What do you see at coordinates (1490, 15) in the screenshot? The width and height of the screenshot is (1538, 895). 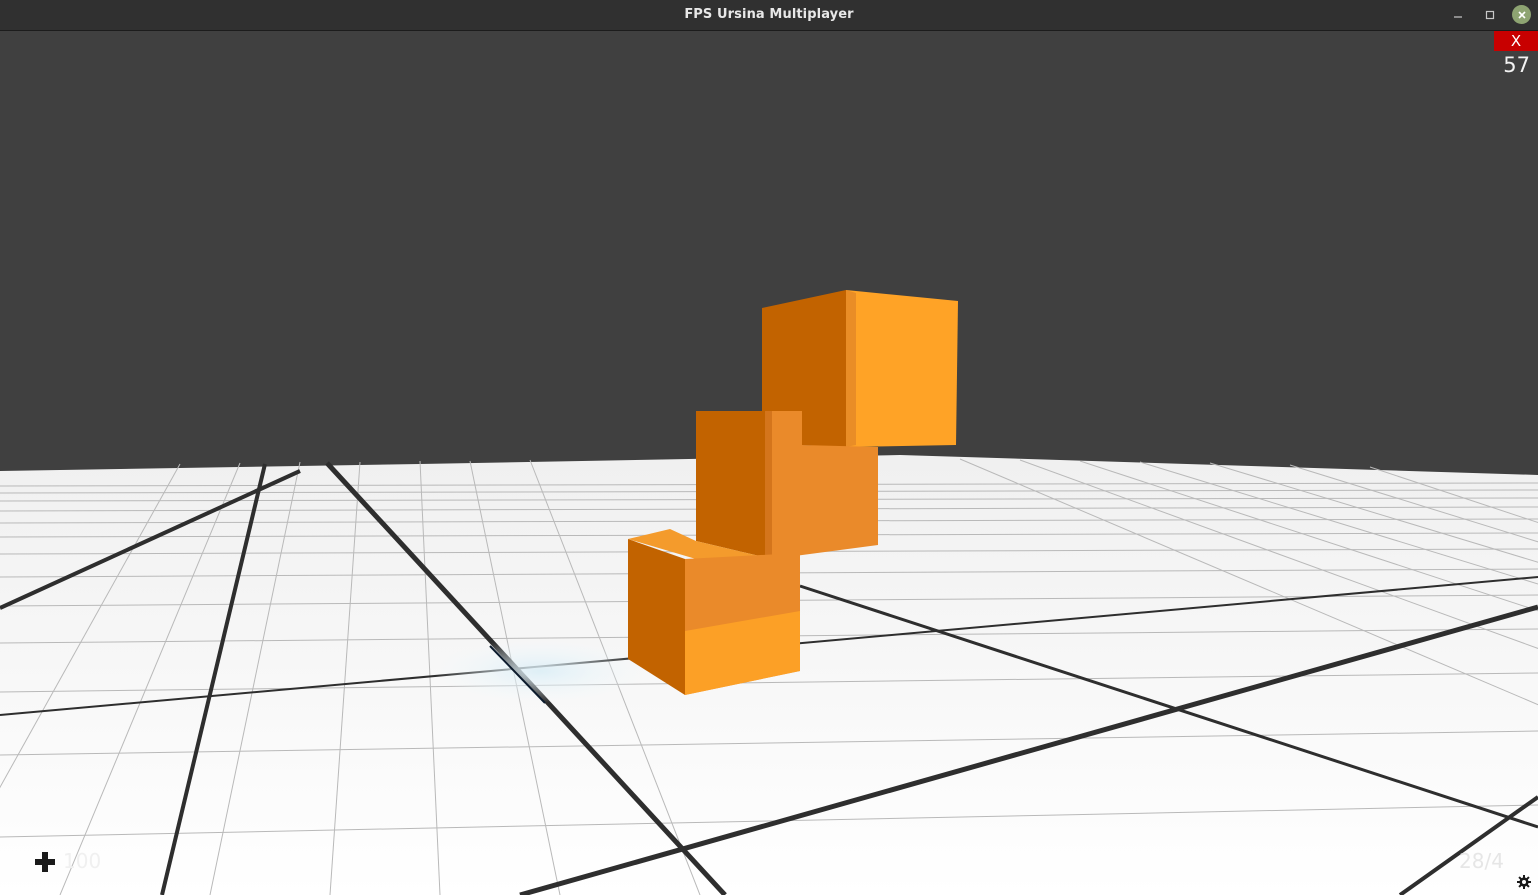 I see `maximize-icon` at bounding box center [1490, 15].